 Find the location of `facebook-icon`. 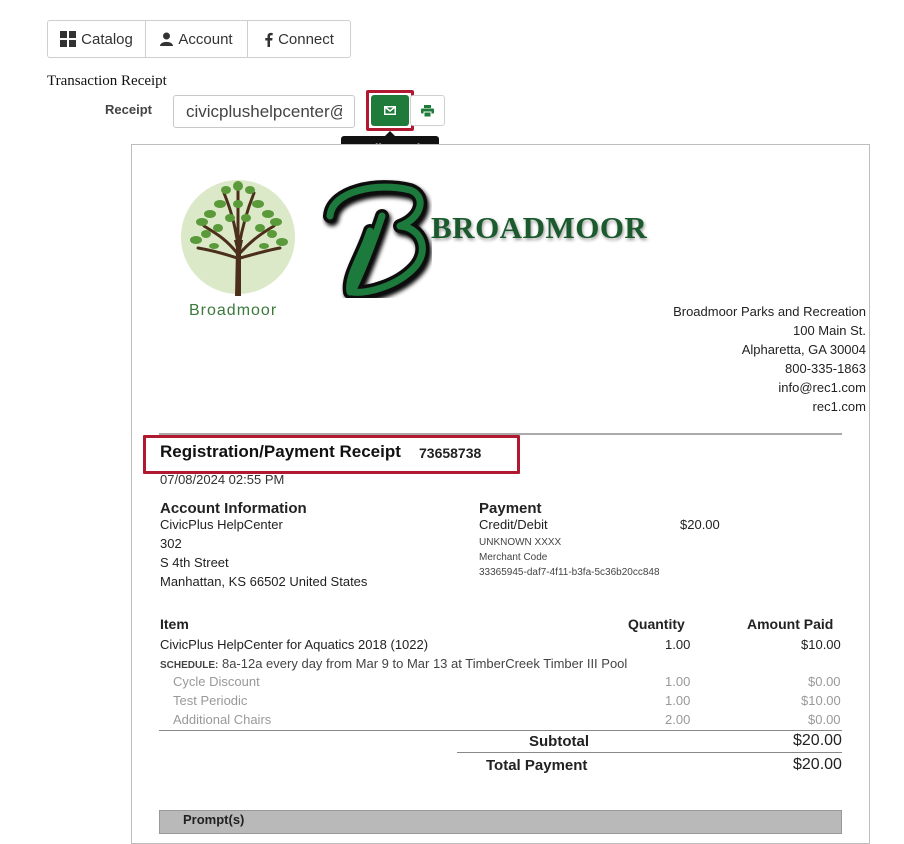

facebook-icon is located at coordinates (268, 39).